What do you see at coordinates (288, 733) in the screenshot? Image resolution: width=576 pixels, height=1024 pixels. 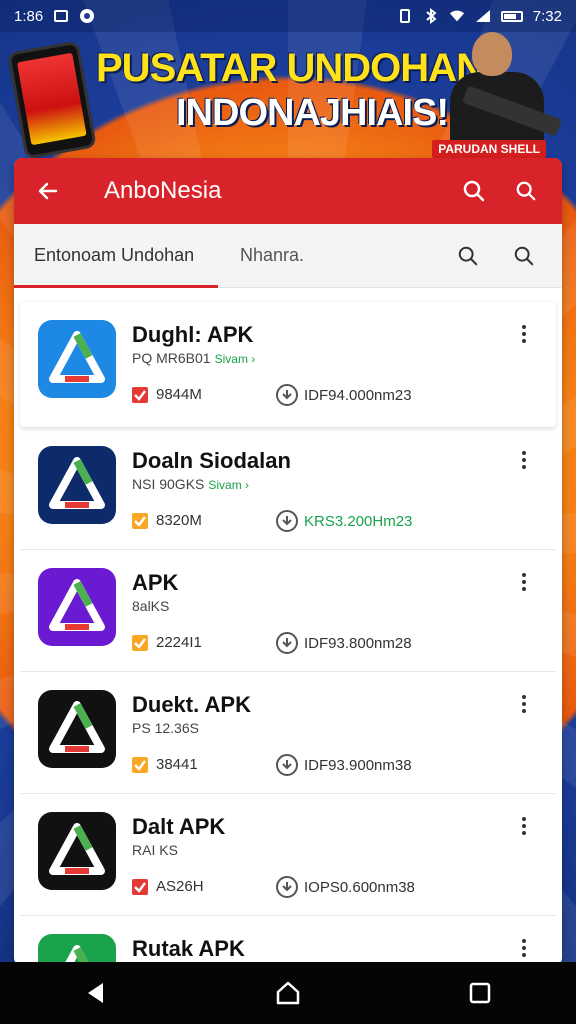 I see `list-item: Duekt. APK PS 12.36S 38441 IDF93.900nm38` at bounding box center [288, 733].